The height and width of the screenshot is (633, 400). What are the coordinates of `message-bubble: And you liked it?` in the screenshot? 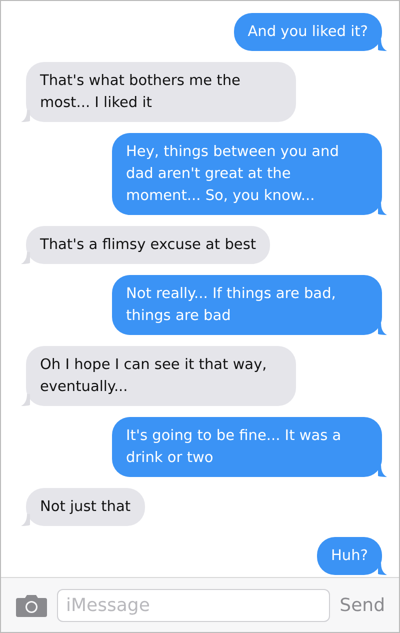 It's located at (308, 32).